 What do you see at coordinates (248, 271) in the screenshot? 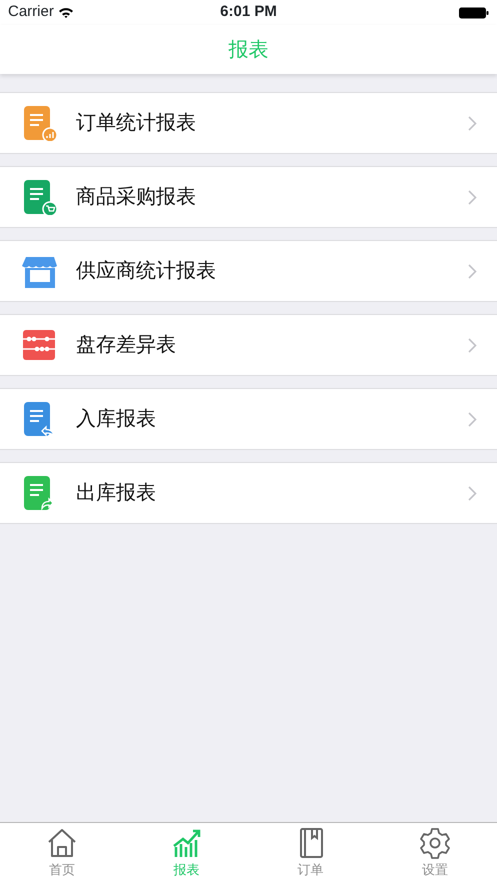
I see `report-row: 供应商统计报表` at bounding box center [248, 271].